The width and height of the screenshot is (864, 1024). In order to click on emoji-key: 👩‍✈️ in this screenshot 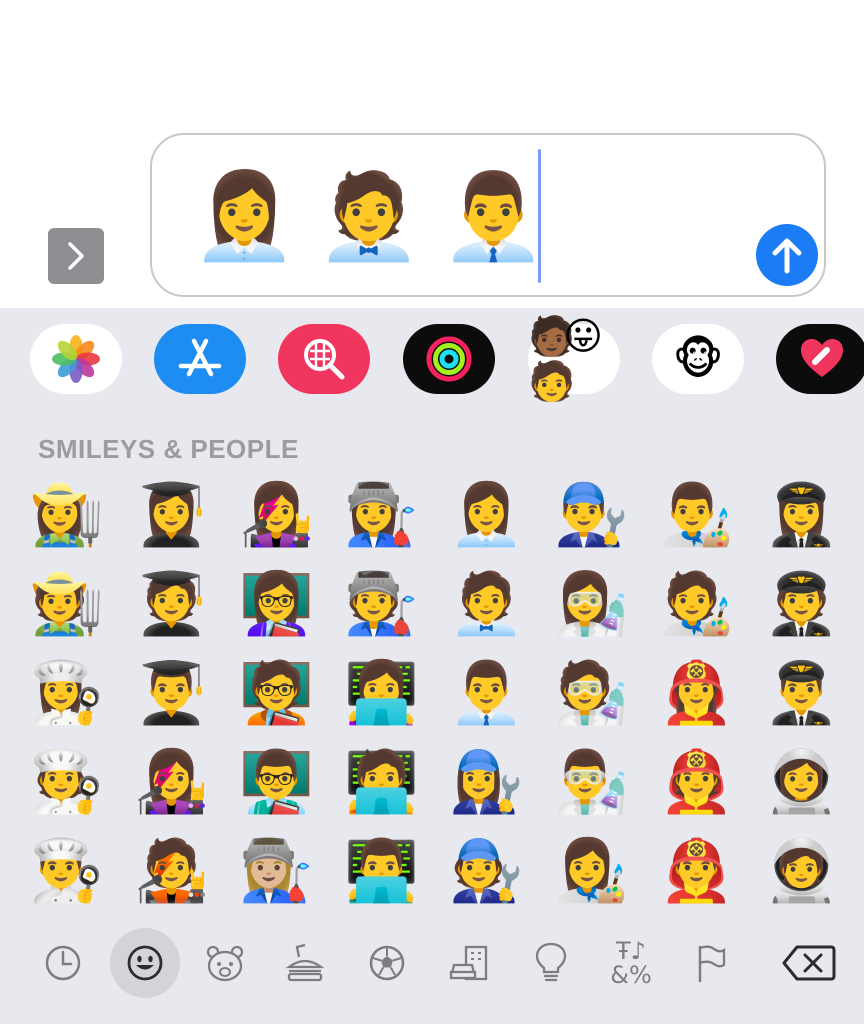, I will do `click(801, 514)`.